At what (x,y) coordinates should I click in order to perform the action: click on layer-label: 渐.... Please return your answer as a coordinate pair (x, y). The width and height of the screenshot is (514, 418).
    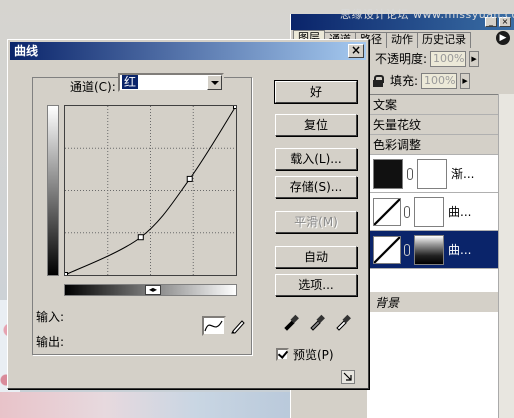
    Looking at the image, I should click on (463, 174).